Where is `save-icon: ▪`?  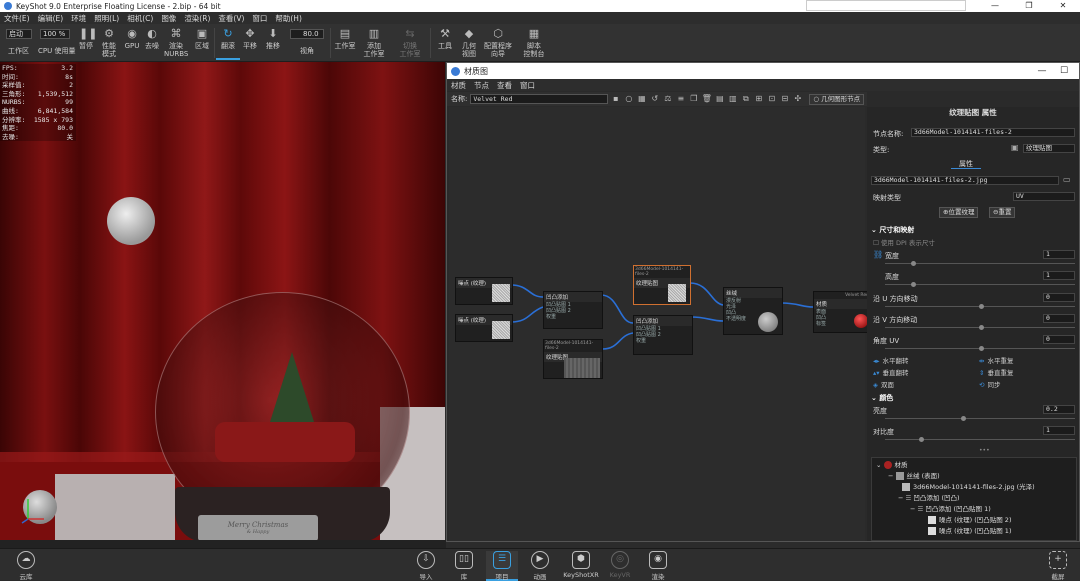 save-icon: ▪ is located at coordinates (615, 99).